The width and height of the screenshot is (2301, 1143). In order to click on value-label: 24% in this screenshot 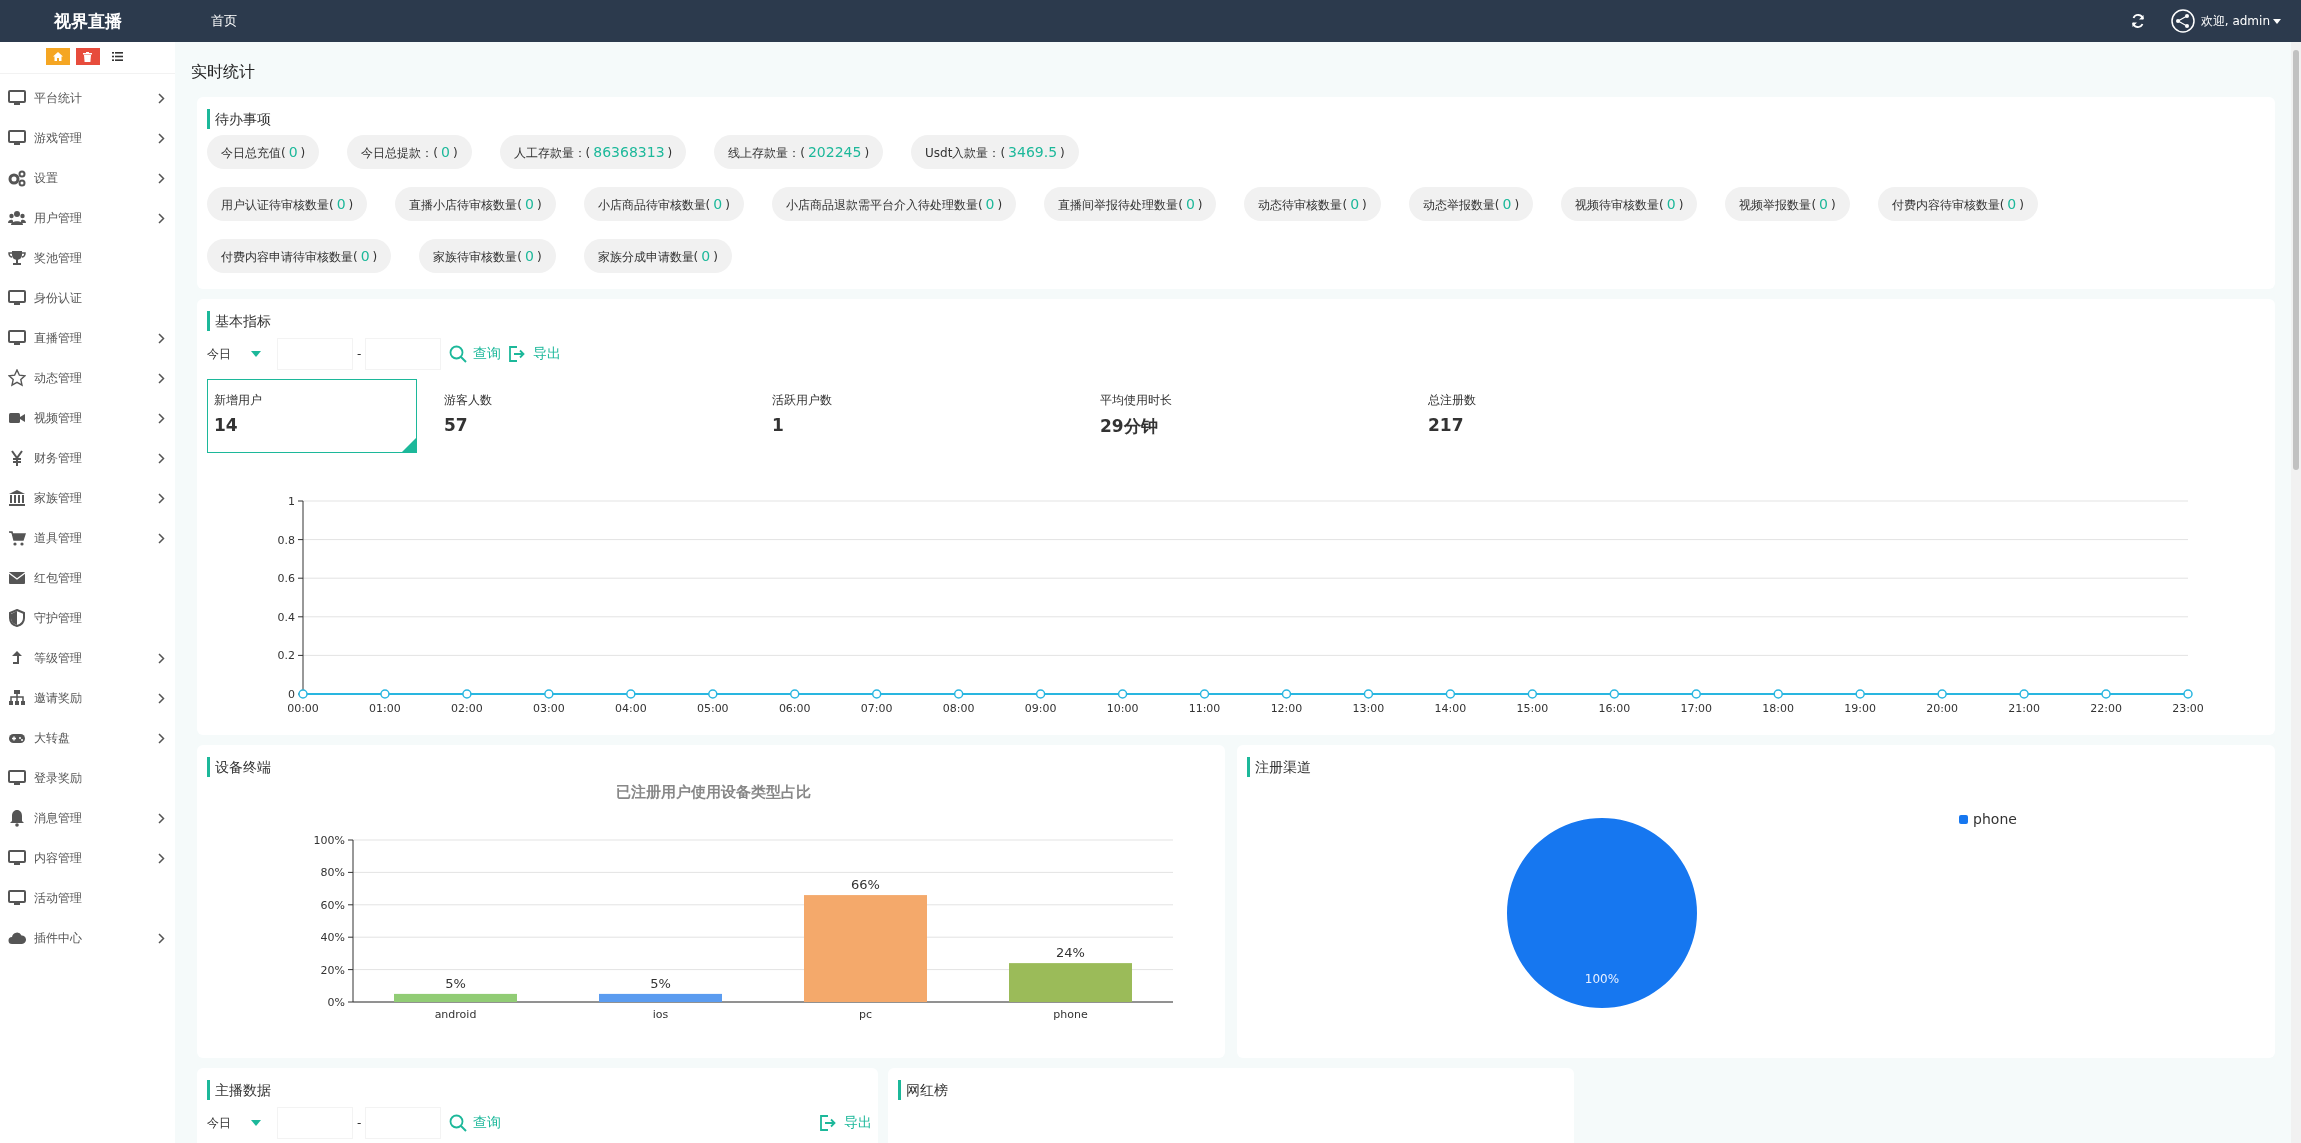, I will do `click(1070, 953)`.